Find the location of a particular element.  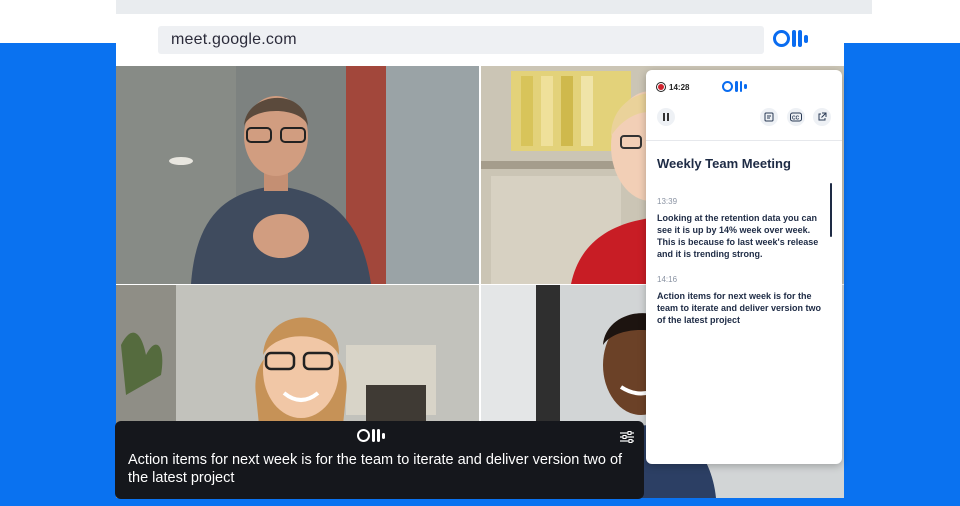

settings-sliders-icon is located at coordinates (627, 437).